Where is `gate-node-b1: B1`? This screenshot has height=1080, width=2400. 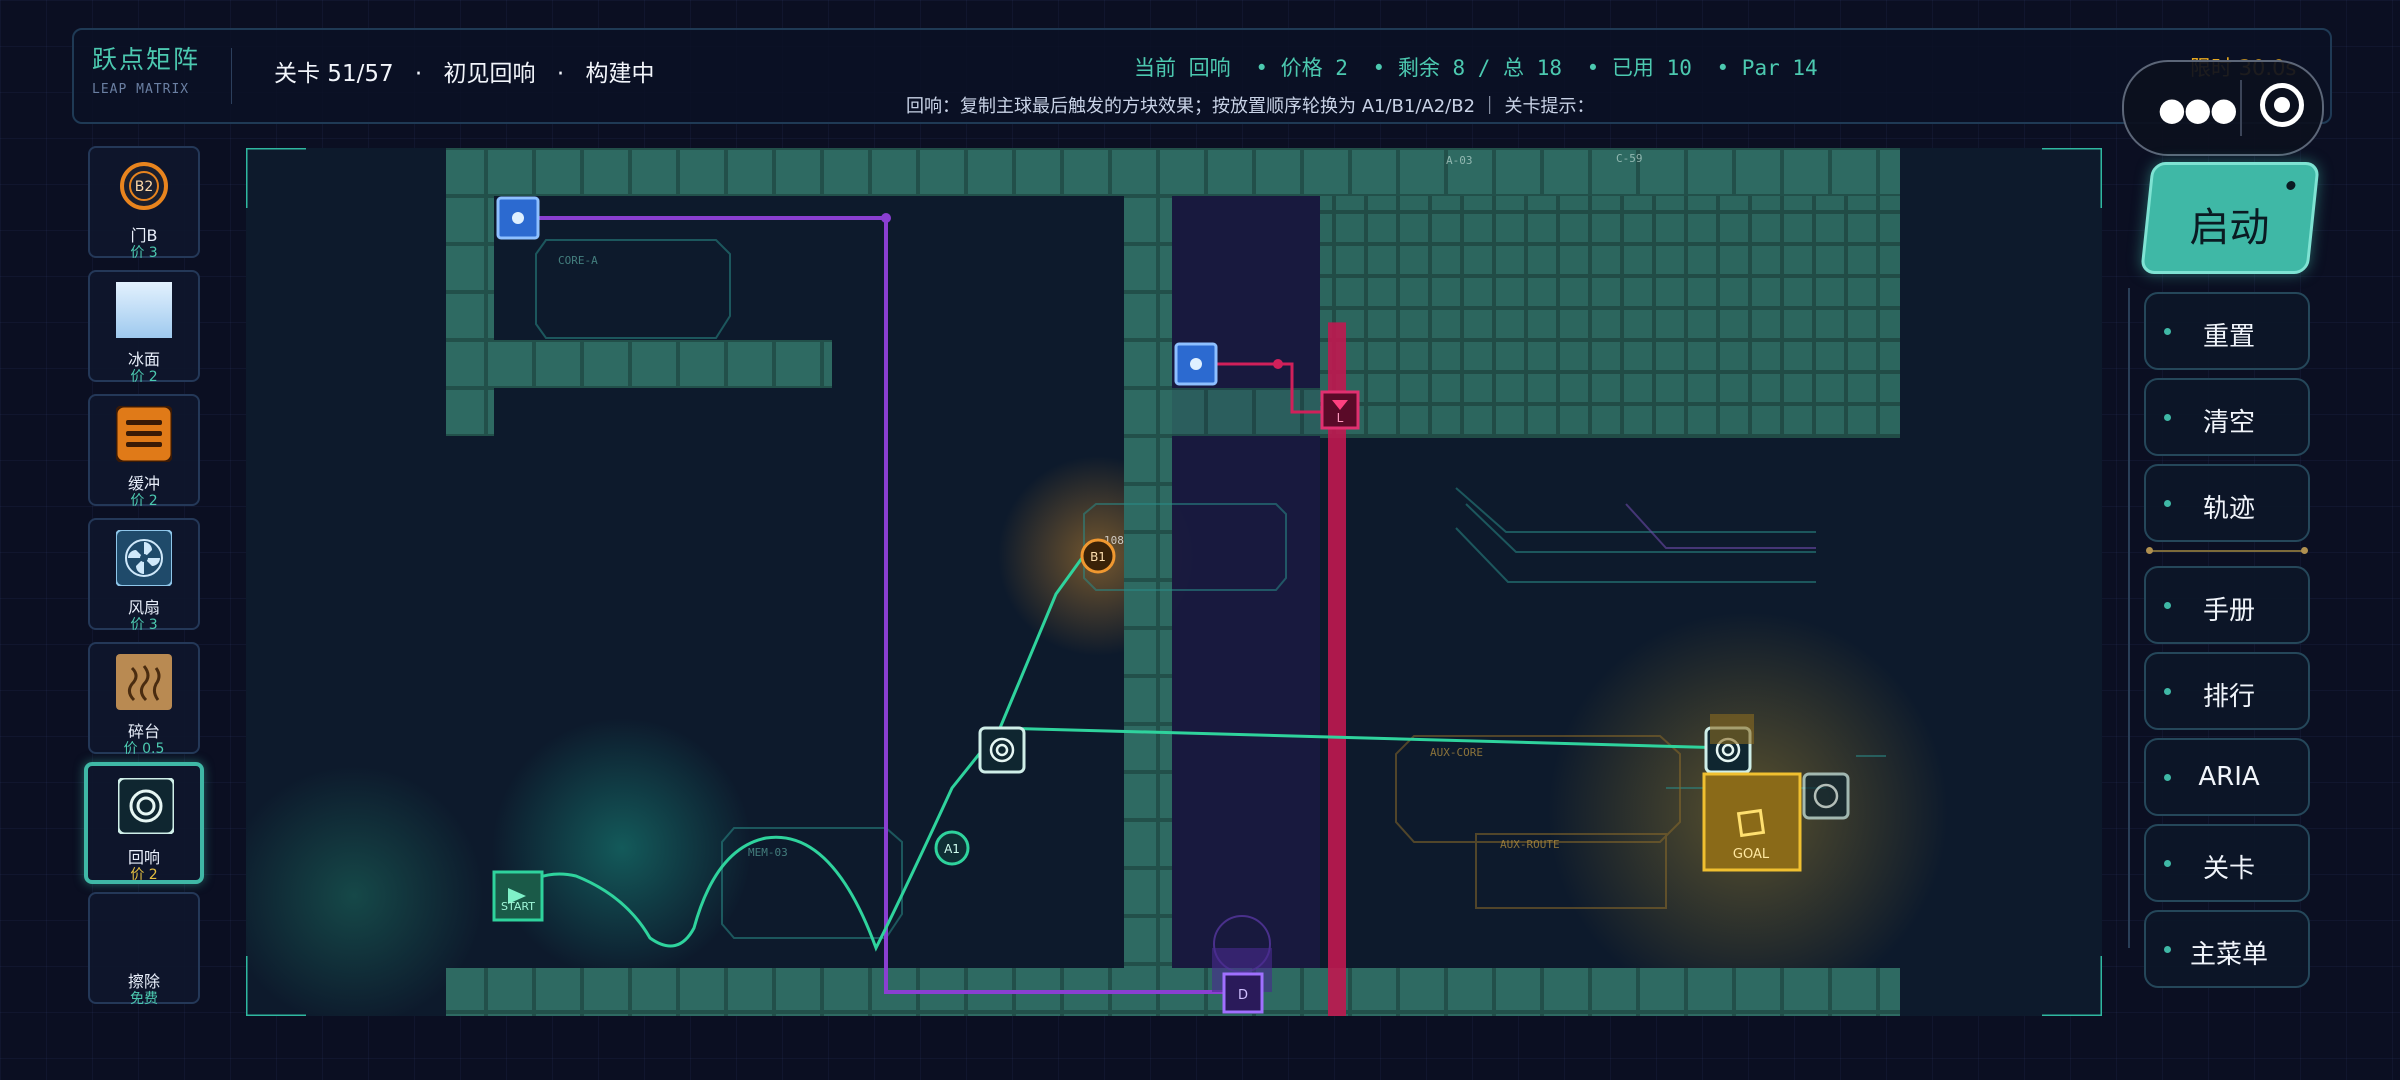
gate-node-b1: B1 is located at coordinates (1098, 556).